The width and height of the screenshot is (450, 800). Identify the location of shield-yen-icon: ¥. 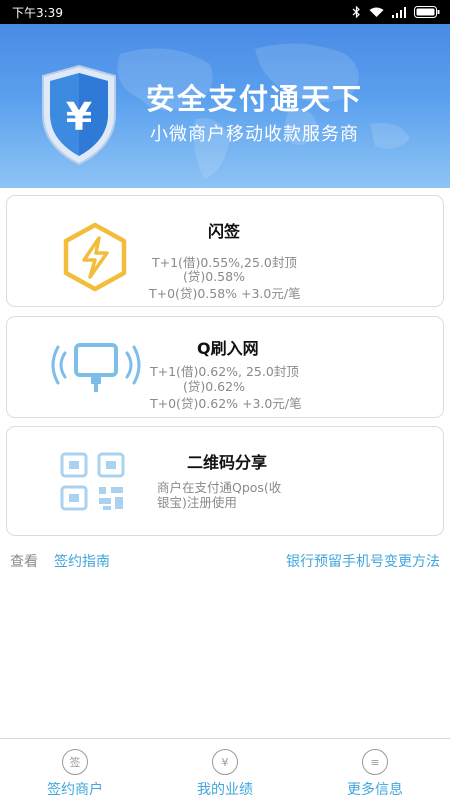
(79, 115).